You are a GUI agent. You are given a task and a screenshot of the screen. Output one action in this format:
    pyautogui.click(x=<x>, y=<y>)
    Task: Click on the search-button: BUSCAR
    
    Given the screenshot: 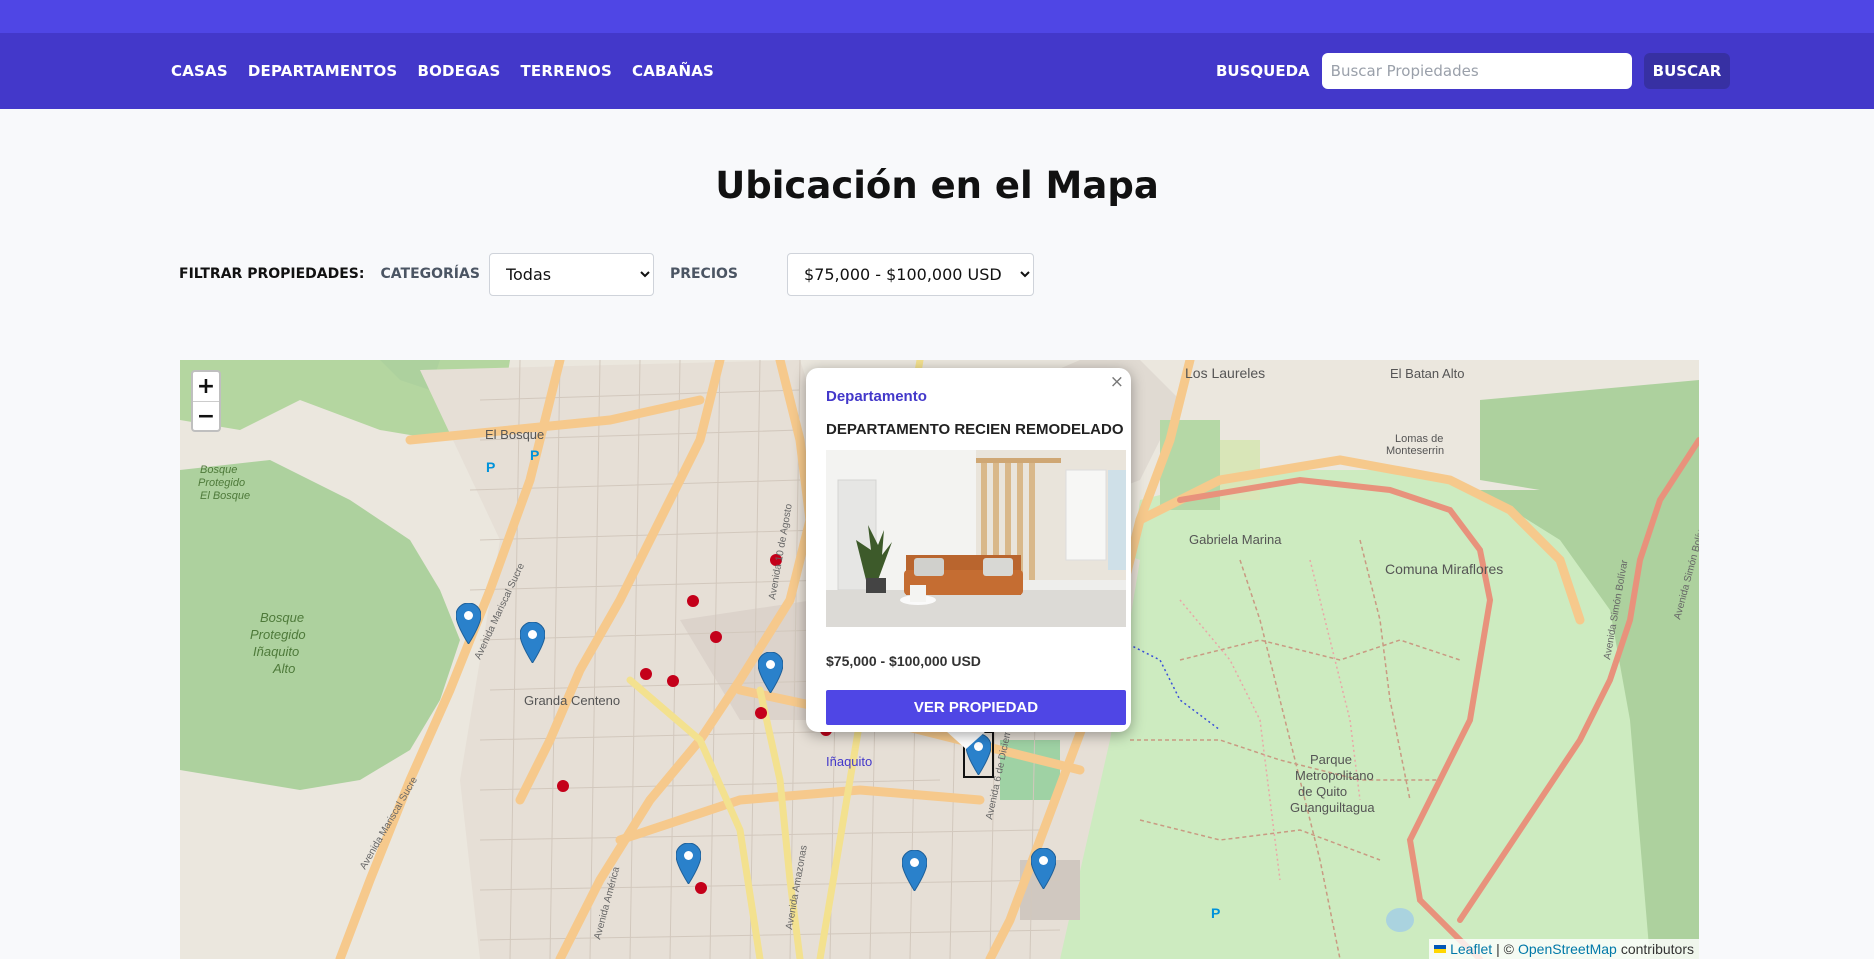 What is the action you would take?
    pyautogui.click(x=1687, y=71)
    